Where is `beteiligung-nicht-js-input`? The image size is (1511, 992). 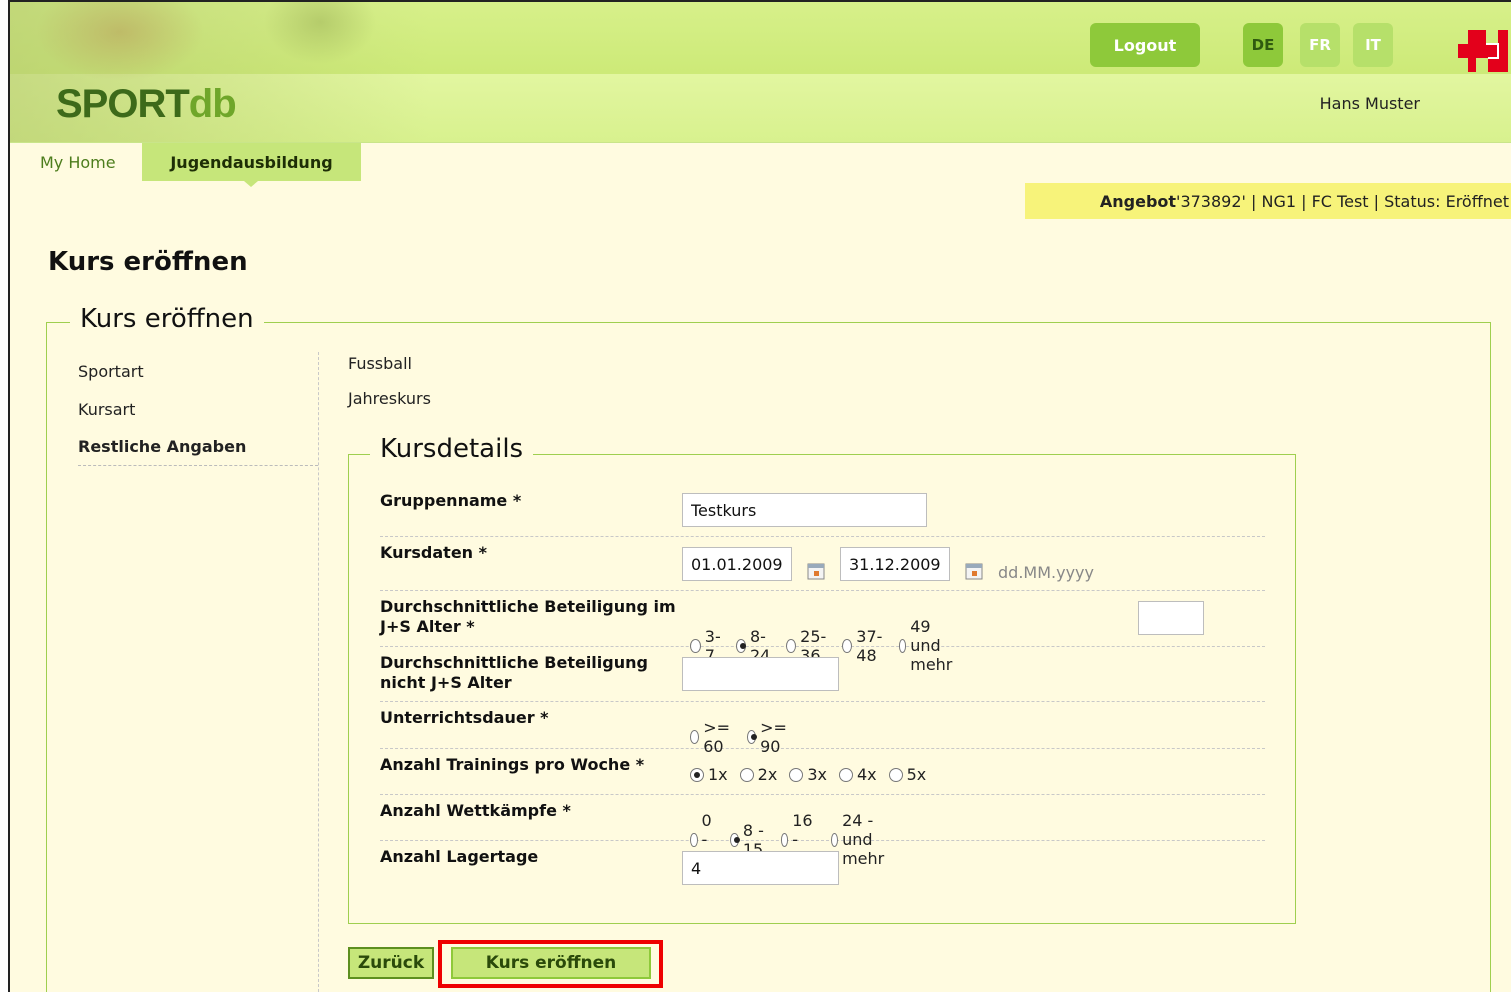 beteiligung-nicht-js-input is located at coordinates (760, 674).